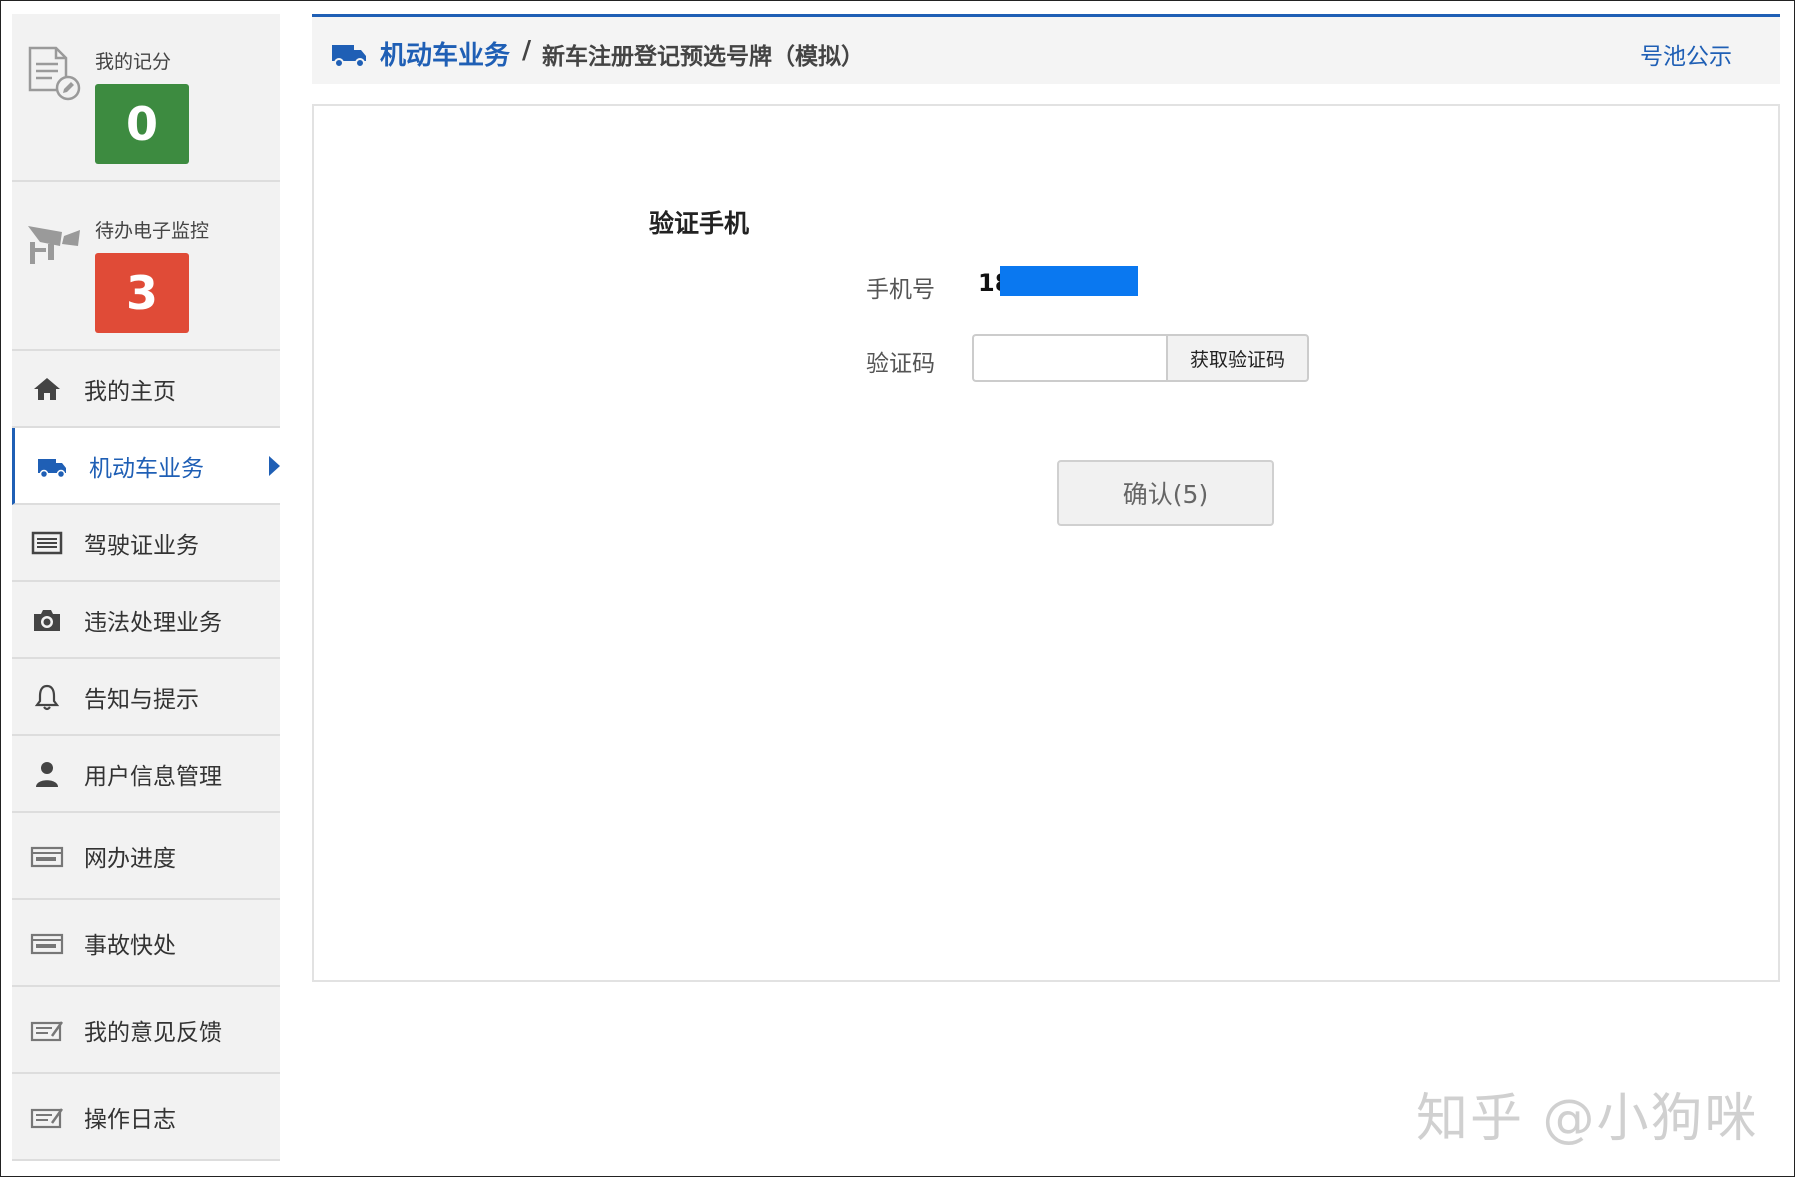  Describe the element at coordinates (1070, 358) in the screenshot. I see `verification-code-input` at that location.